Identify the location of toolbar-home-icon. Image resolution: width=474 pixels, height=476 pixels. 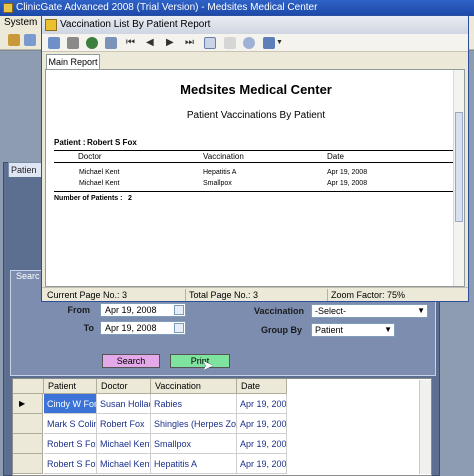
(14, 40).